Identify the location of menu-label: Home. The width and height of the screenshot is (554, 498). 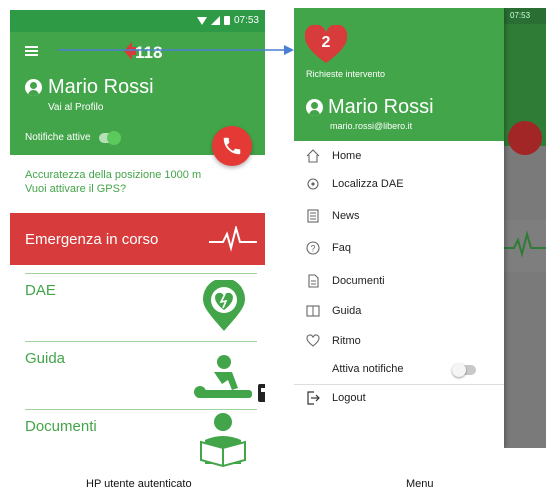
(347, 156).